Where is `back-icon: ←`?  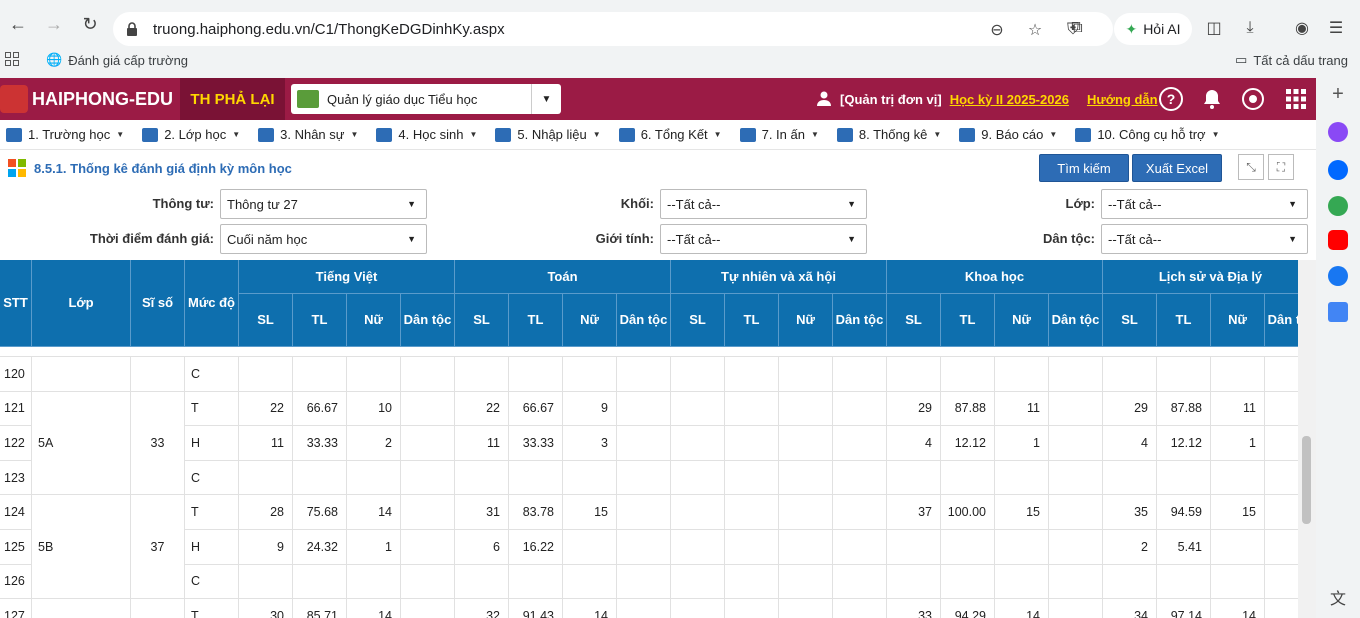
back-icon: ← is located at coordinates (18, 24).